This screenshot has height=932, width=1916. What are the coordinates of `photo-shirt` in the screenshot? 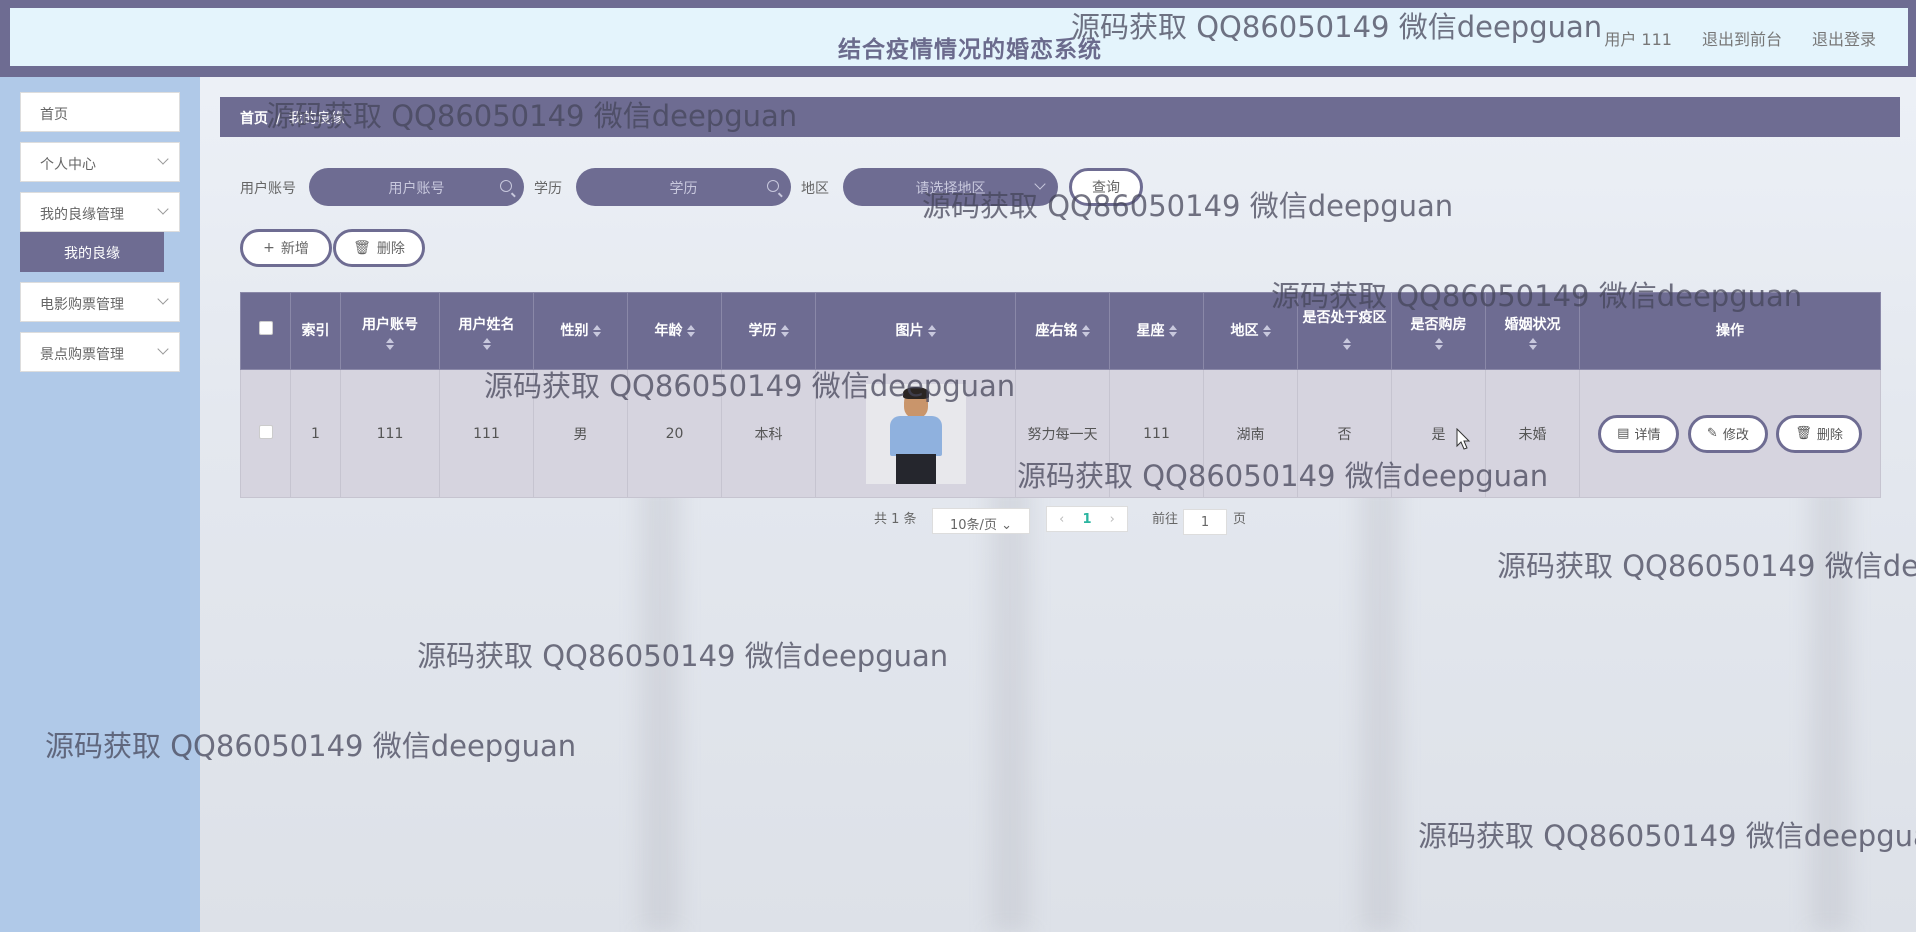 It's located at (915, 435).